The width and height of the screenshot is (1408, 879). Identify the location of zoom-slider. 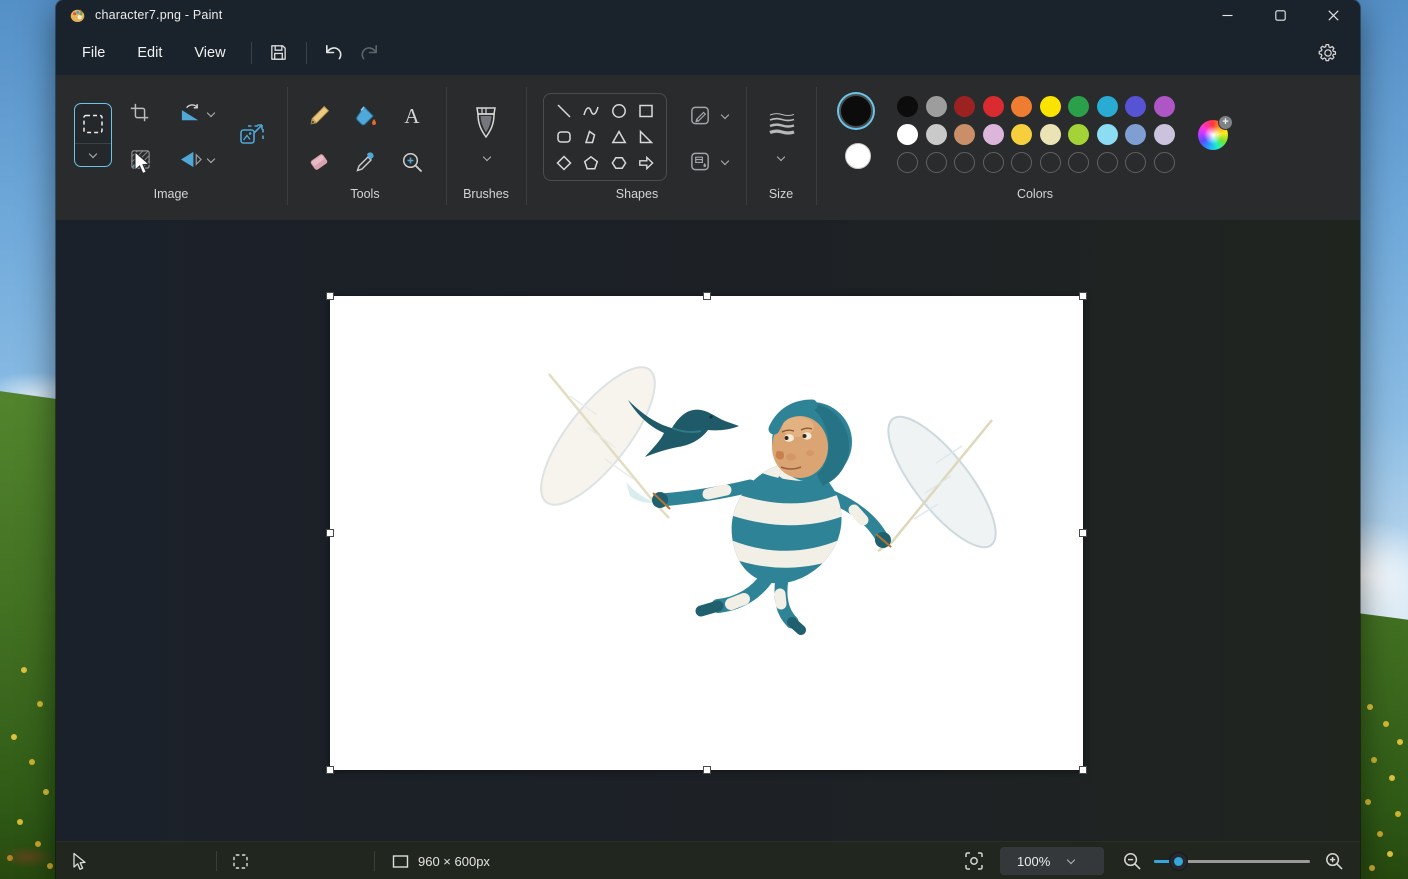
(1232, 861).